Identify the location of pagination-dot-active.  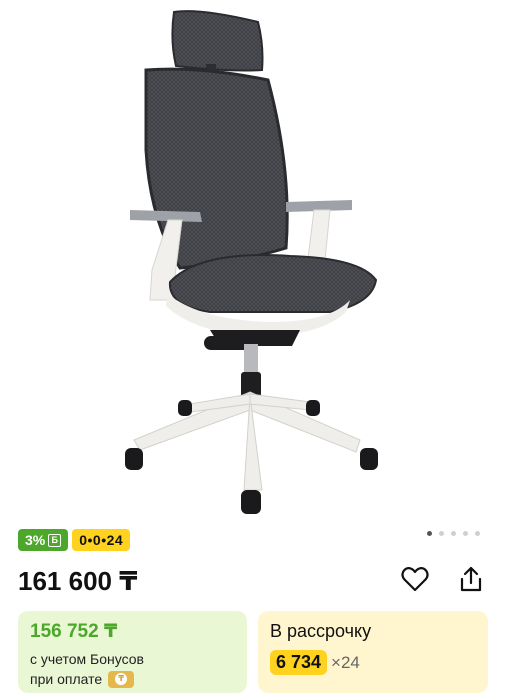
(429, 533).